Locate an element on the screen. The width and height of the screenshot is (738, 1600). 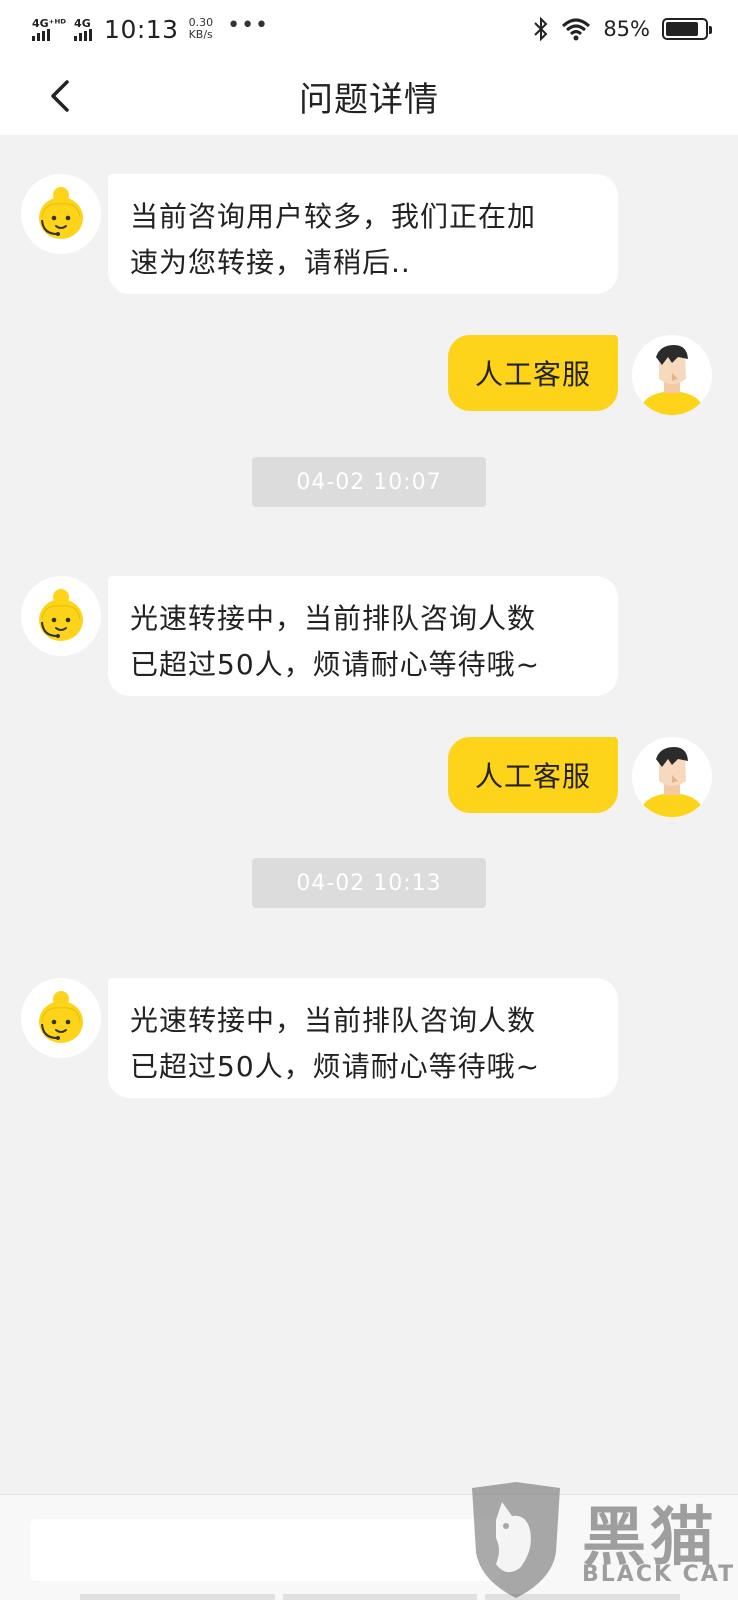
chevron-left-icon is located at coordinates (60, 96).